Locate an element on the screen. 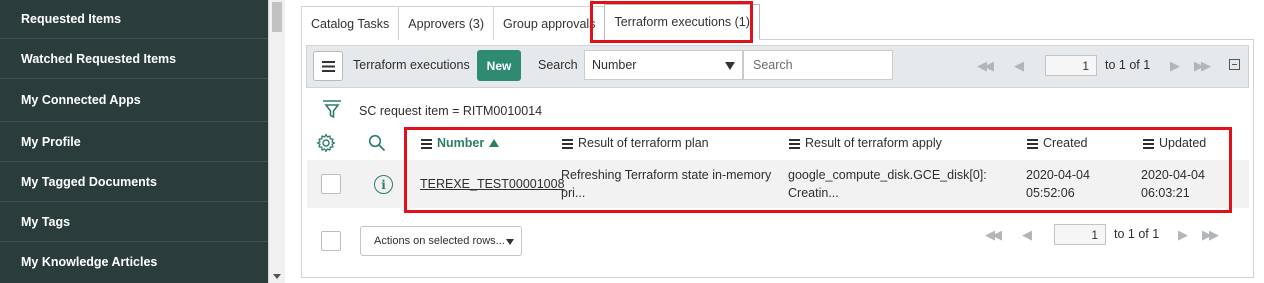  column-label: Updated is located at coordinates (1183, 143).